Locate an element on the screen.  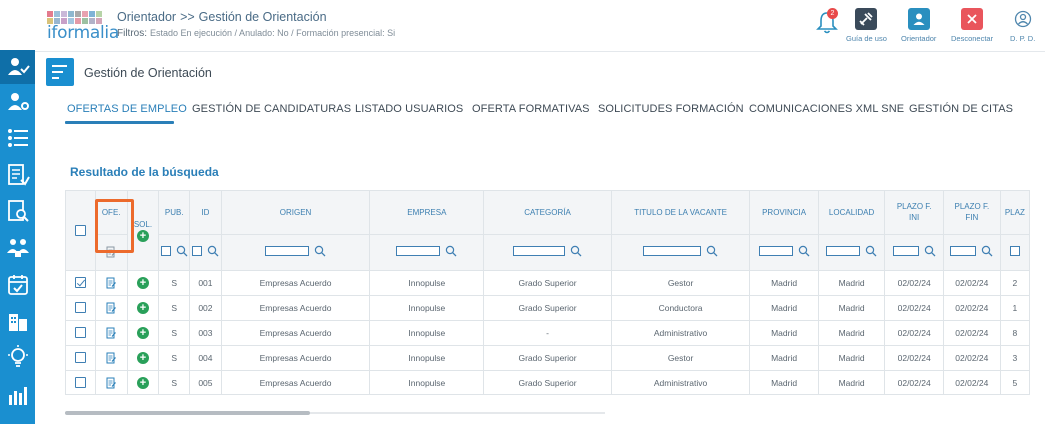
select-all-checkbox is located at coordinates (80, 230).